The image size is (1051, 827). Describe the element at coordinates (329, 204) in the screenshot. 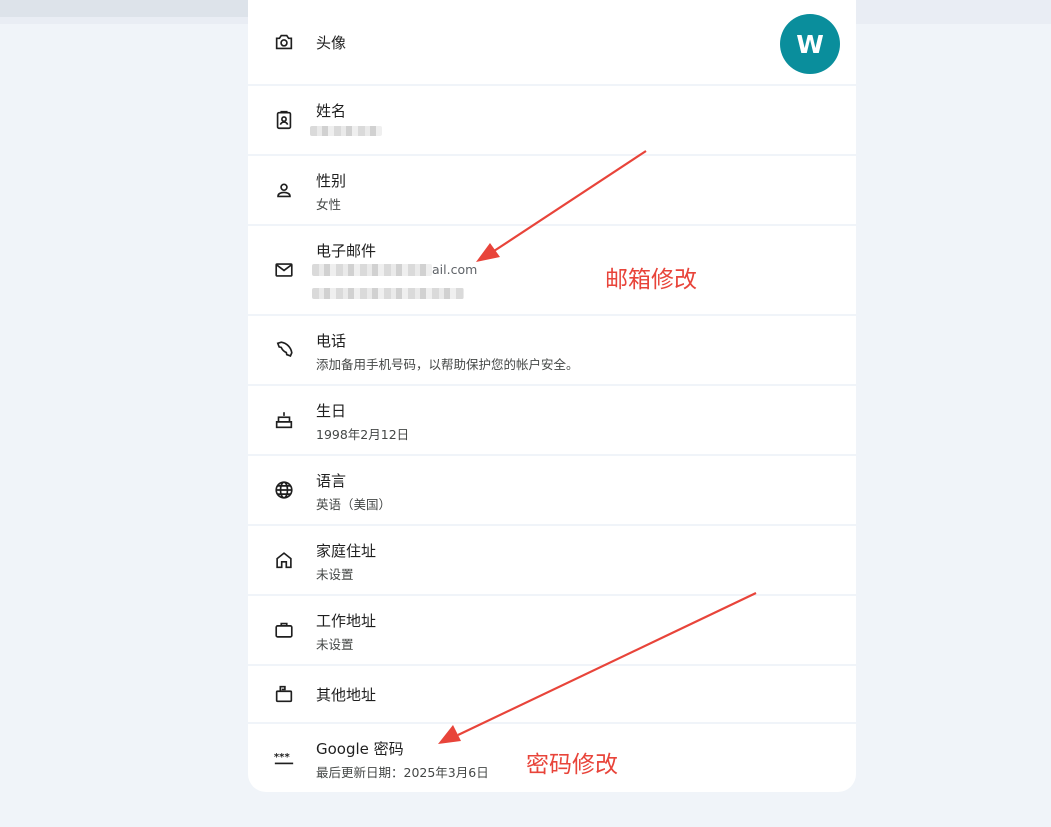

I see `row-gender-value: 女性` at that location.